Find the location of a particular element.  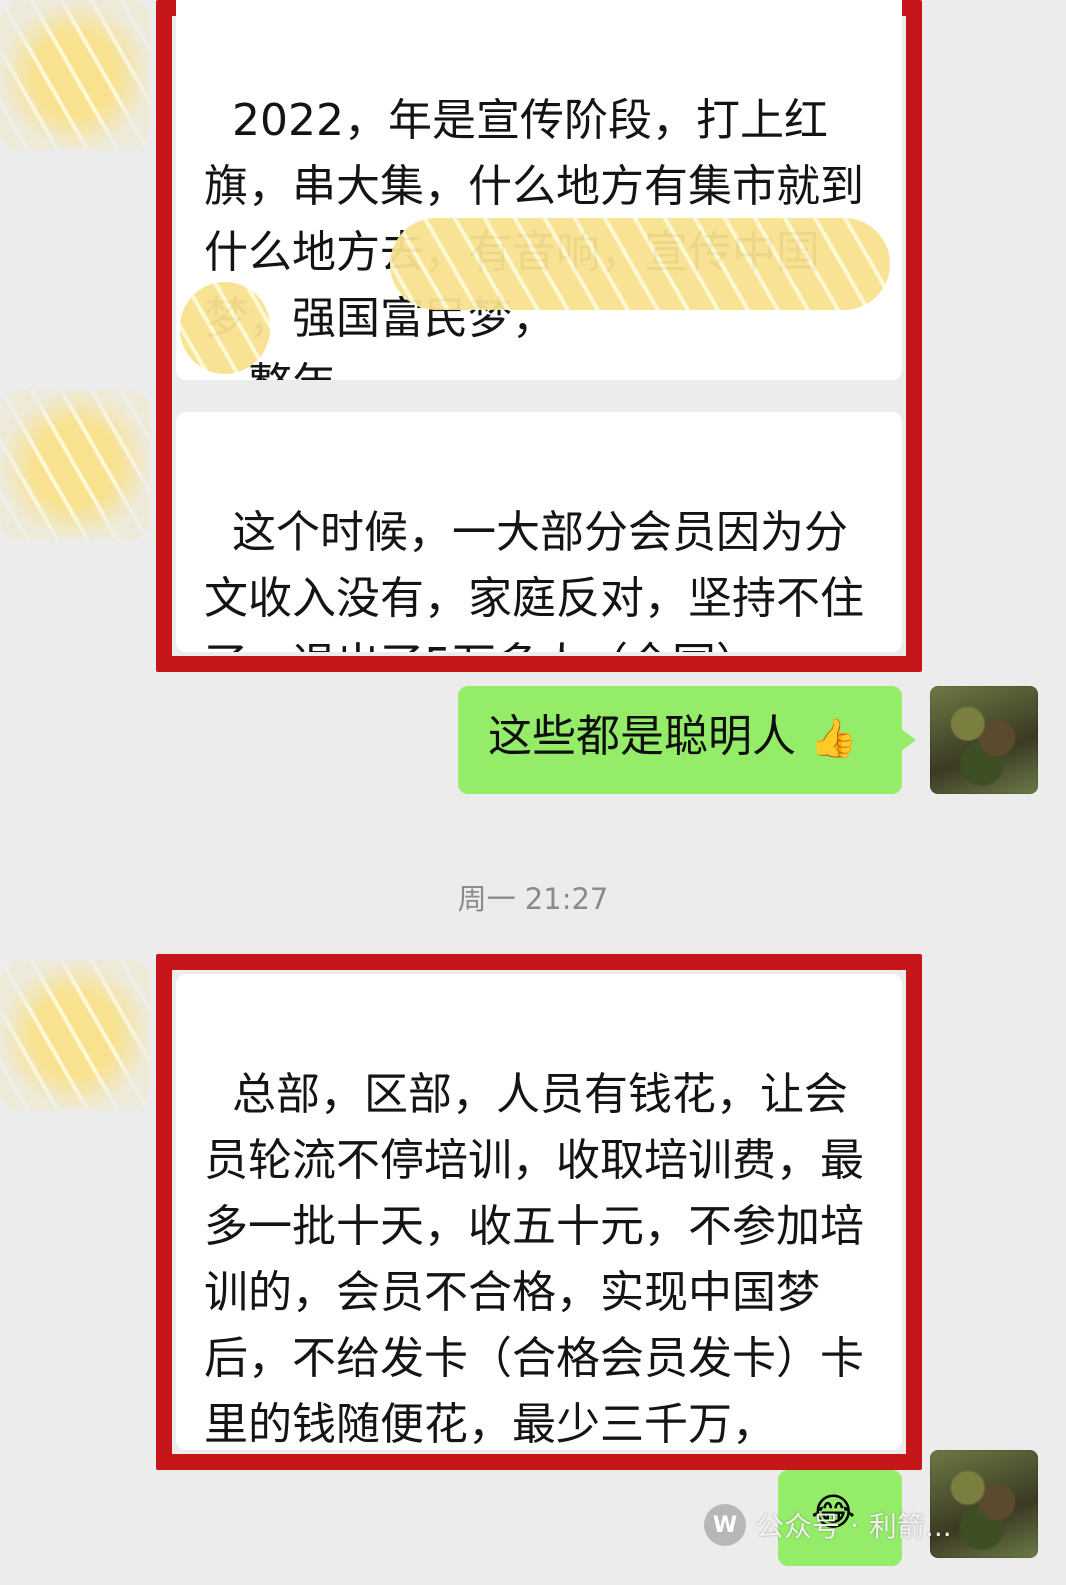

left-avatar-middle is located at coordinates (75, 465).